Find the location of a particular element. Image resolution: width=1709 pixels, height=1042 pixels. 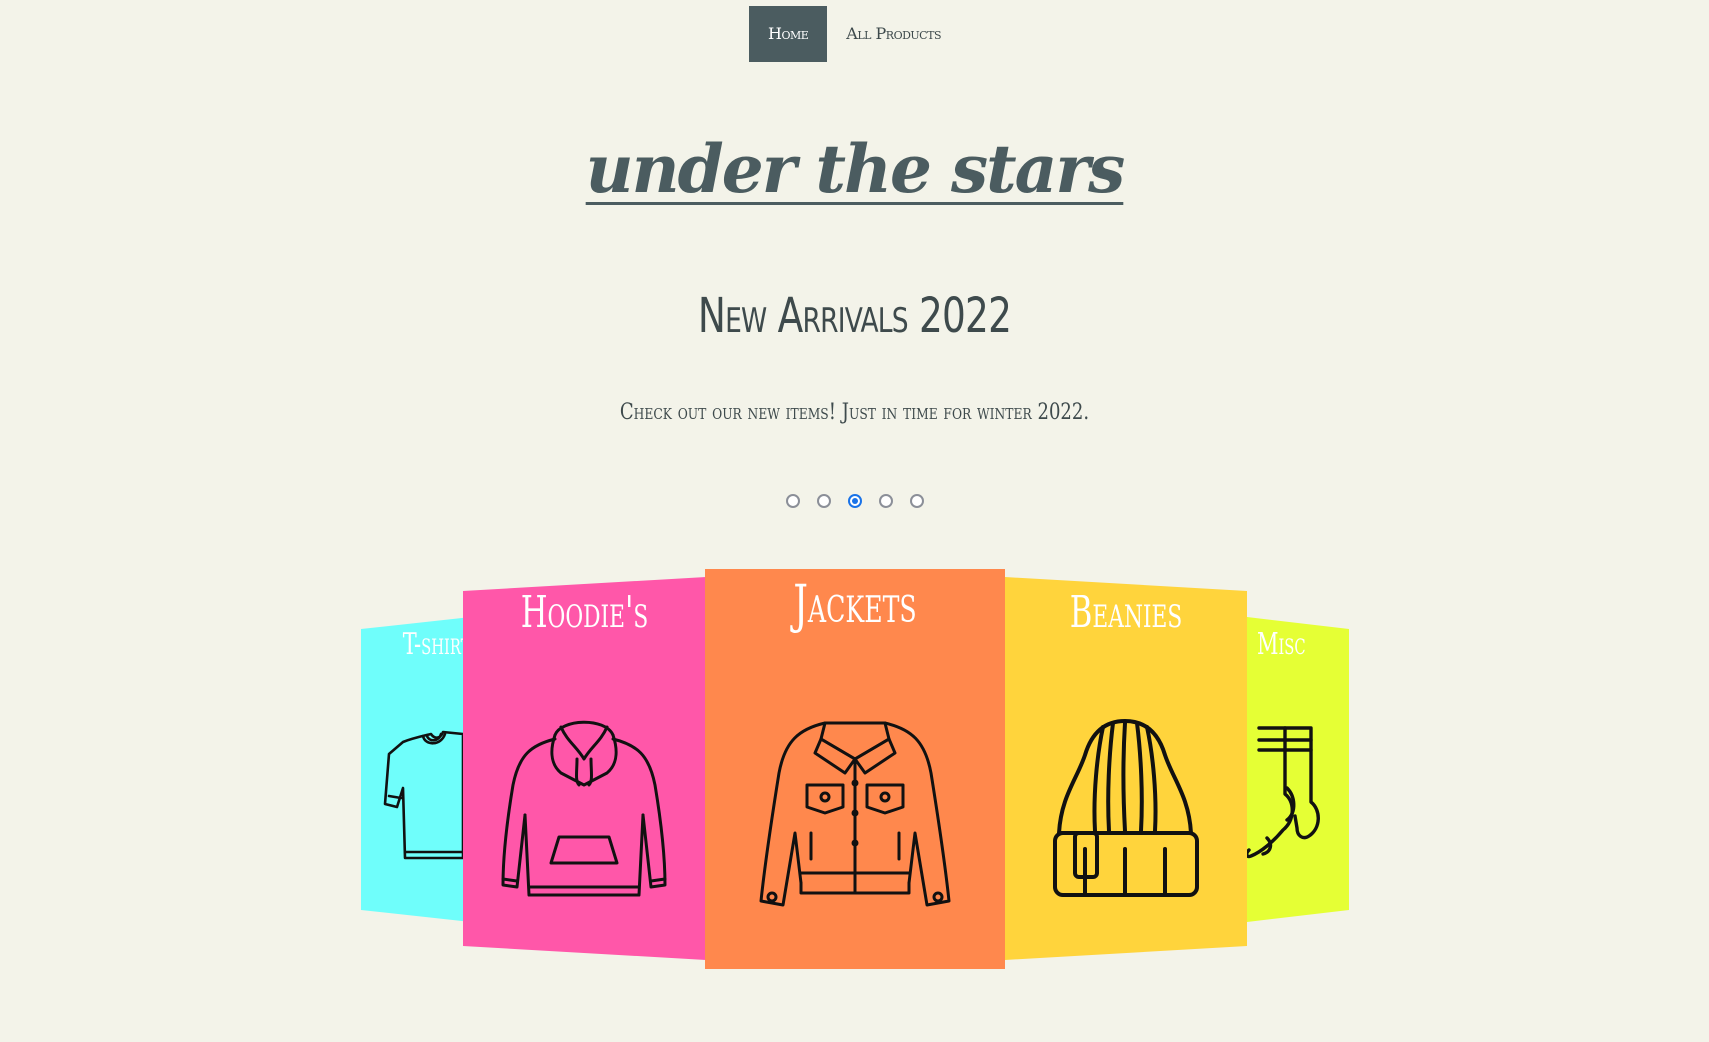

card-label: Misc is located at coordinates (1281, 644).